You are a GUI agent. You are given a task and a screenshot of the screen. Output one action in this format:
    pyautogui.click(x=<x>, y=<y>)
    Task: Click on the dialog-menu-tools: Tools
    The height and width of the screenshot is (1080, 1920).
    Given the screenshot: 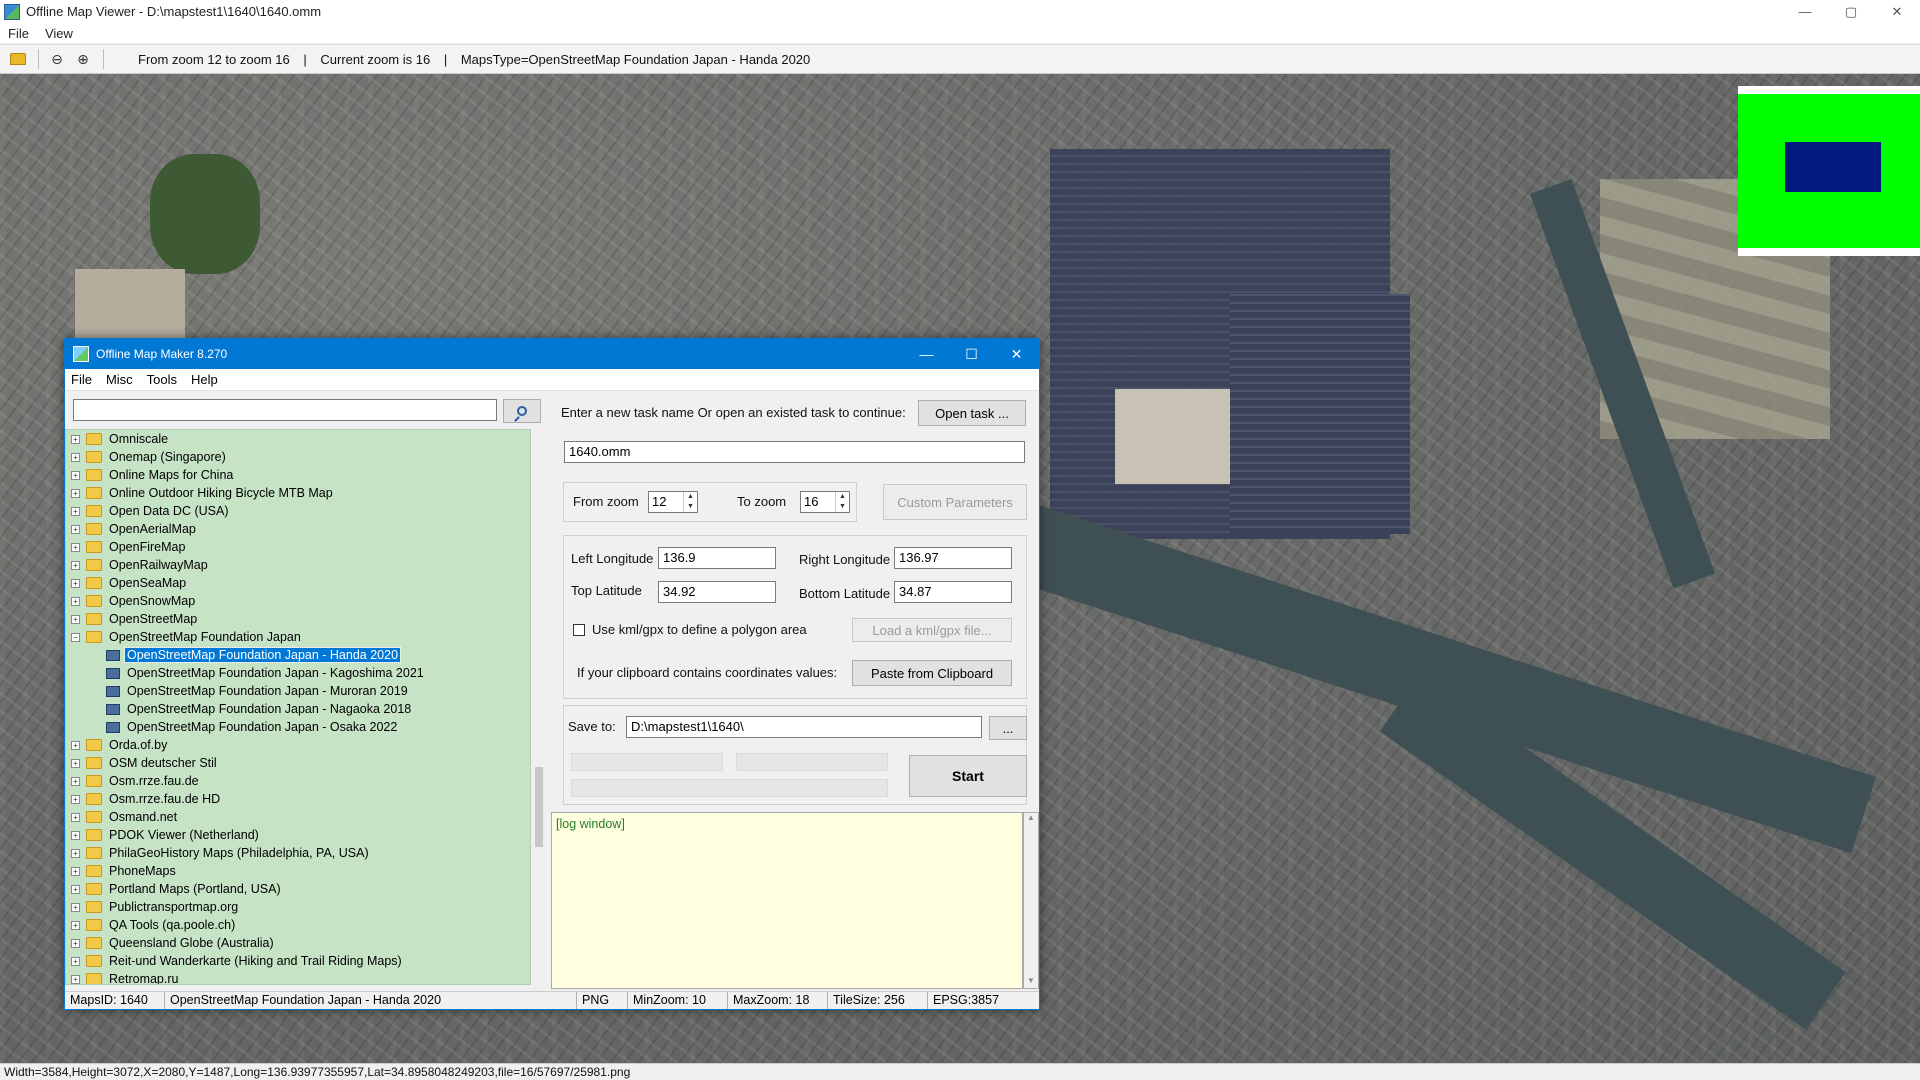 What is the action you would take?
    pyautogui.click(x=162, y=379)
    